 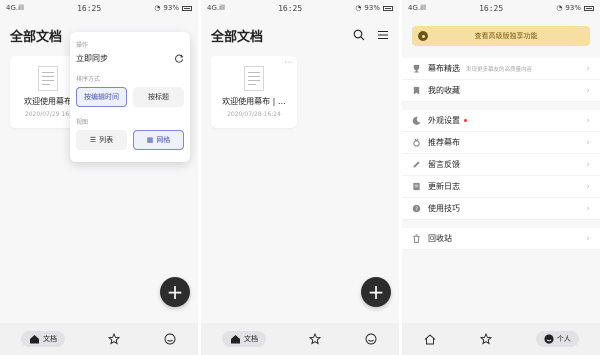 I want to click on list-item-featured: 幕布精选 发现更多幕友的高质量内容 ›, so click(x=501, y=69).